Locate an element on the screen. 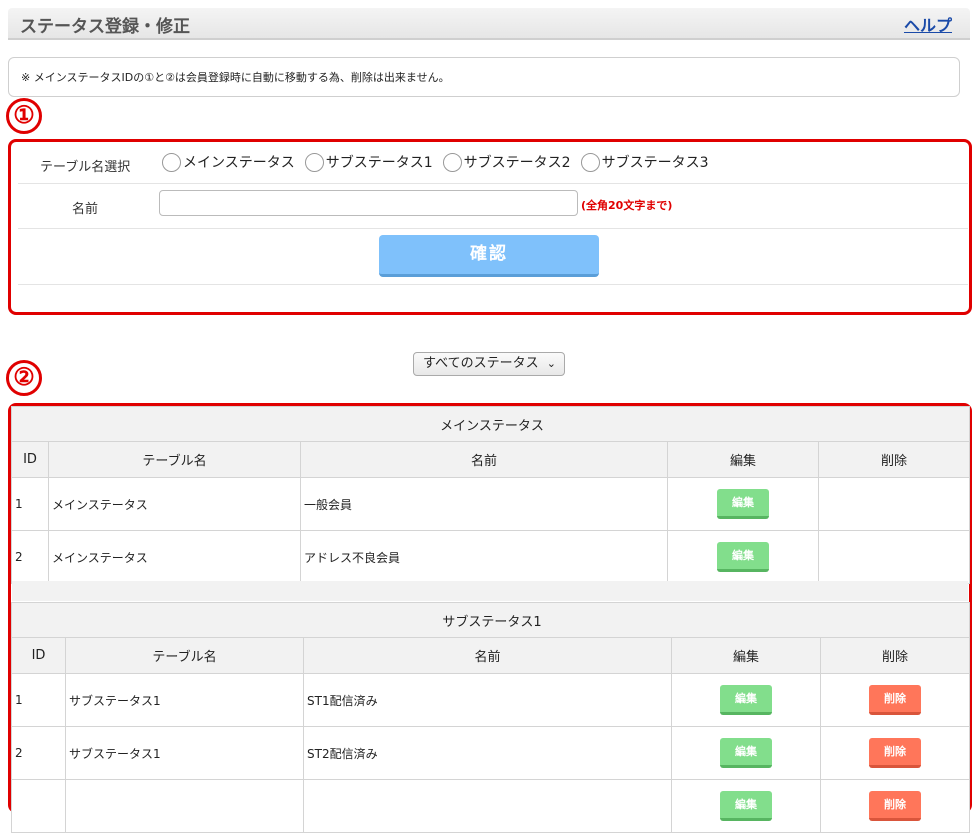 This screenshot has height=833, width=980. radio-label: サブステータス3 is located at coordinates (655, 163).